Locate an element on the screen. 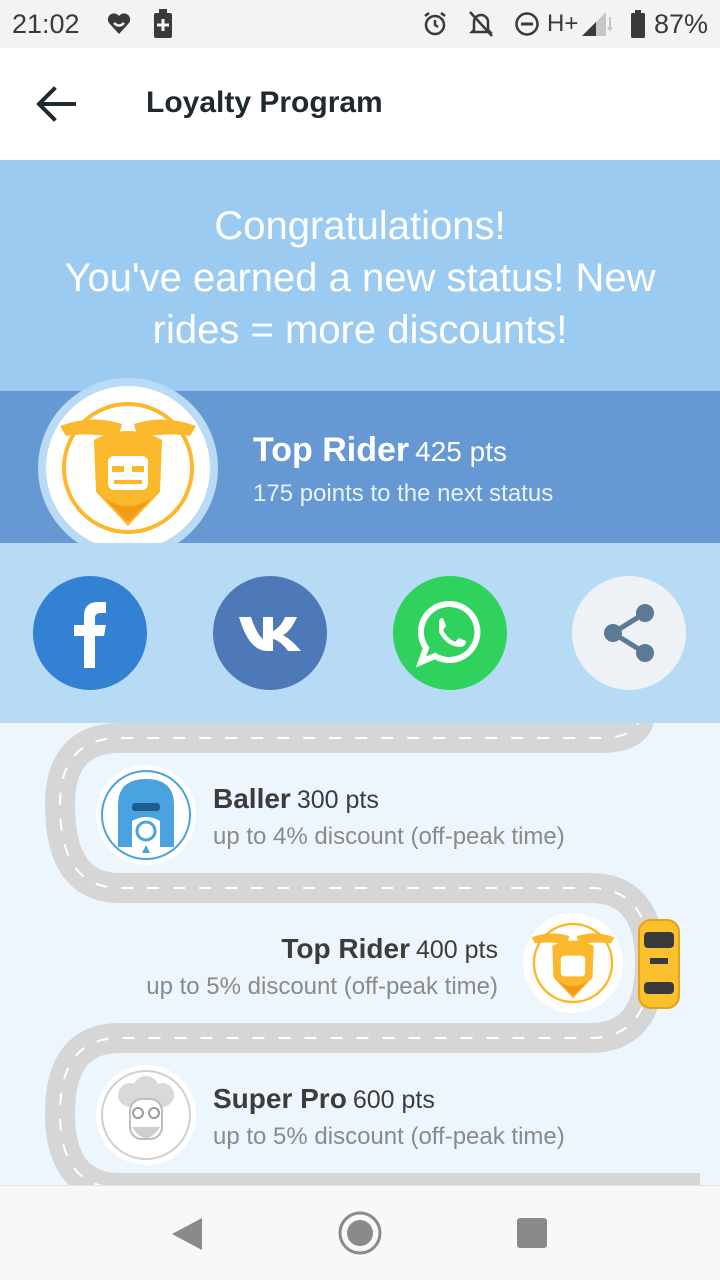 Image resolution: width=720 pixels, height=1280 pixels. level-desc-top-rider: up to 5% discount (off-peak time) is located at coordinates (322, 986).